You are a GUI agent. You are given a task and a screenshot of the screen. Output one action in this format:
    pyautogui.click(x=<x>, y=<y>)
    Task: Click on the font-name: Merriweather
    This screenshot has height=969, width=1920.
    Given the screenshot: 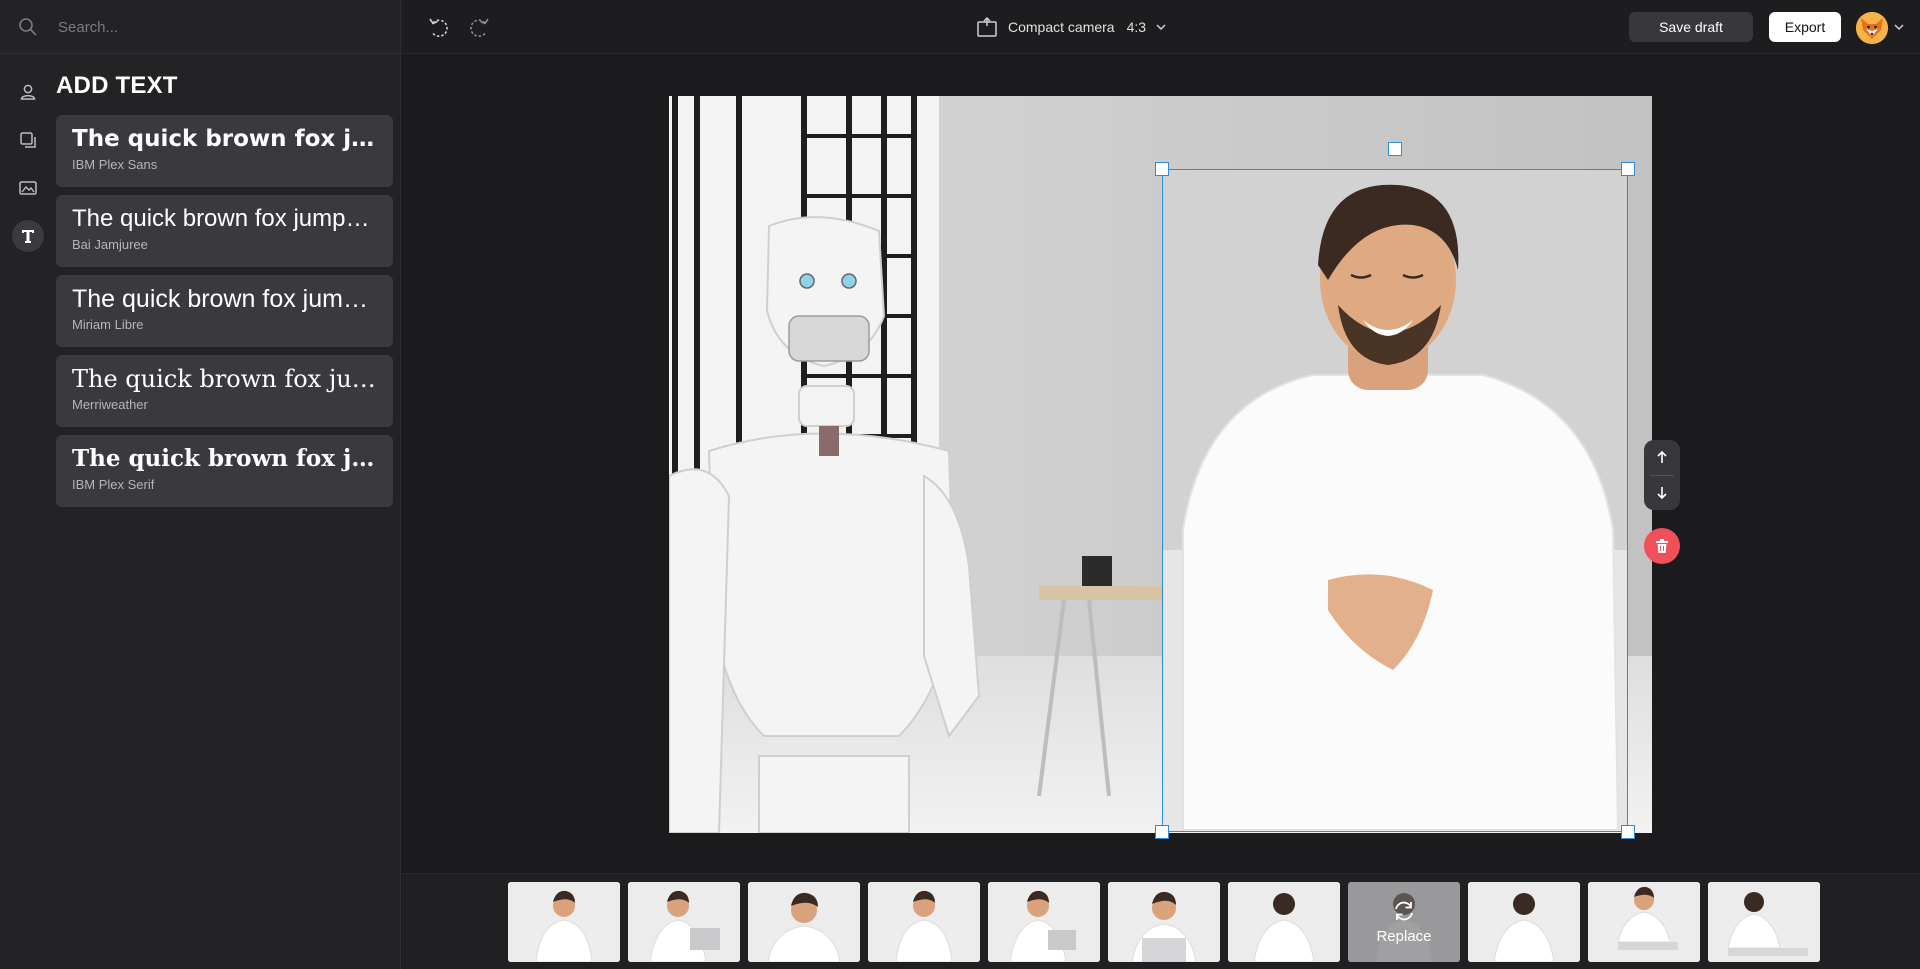 What is the action you would take?
    pyautogui.click(x=110, y=404)
    